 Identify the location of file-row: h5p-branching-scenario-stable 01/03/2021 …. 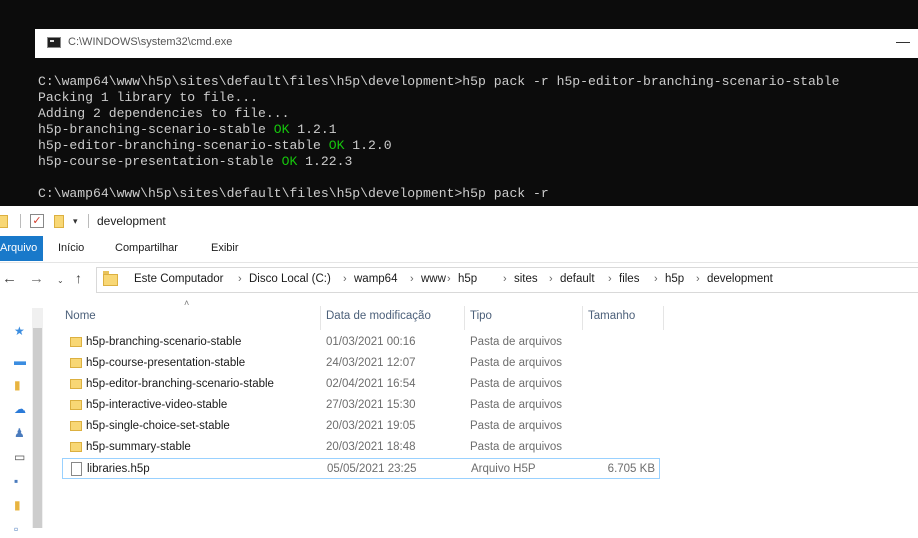
(361, 342).